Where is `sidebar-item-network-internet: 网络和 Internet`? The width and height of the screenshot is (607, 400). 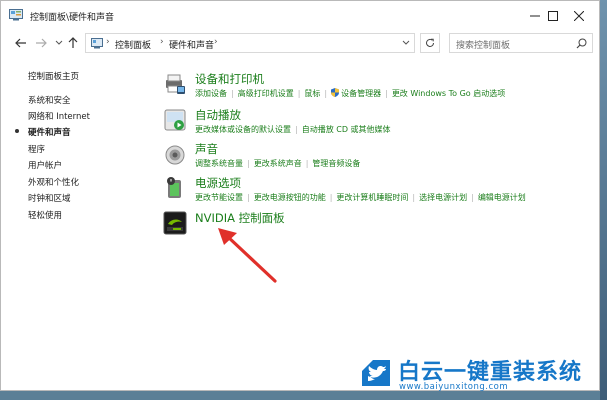 sidebar-item-network-internet: 网络和 Internet is located at coordinates (59, 116).